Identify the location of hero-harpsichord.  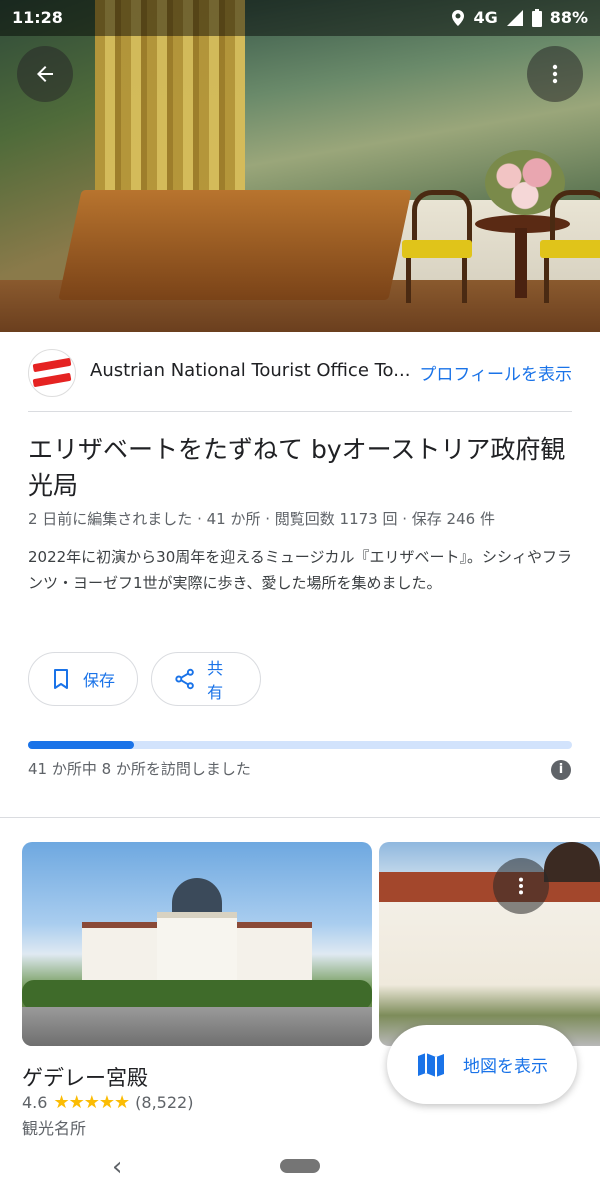
(235, 245).